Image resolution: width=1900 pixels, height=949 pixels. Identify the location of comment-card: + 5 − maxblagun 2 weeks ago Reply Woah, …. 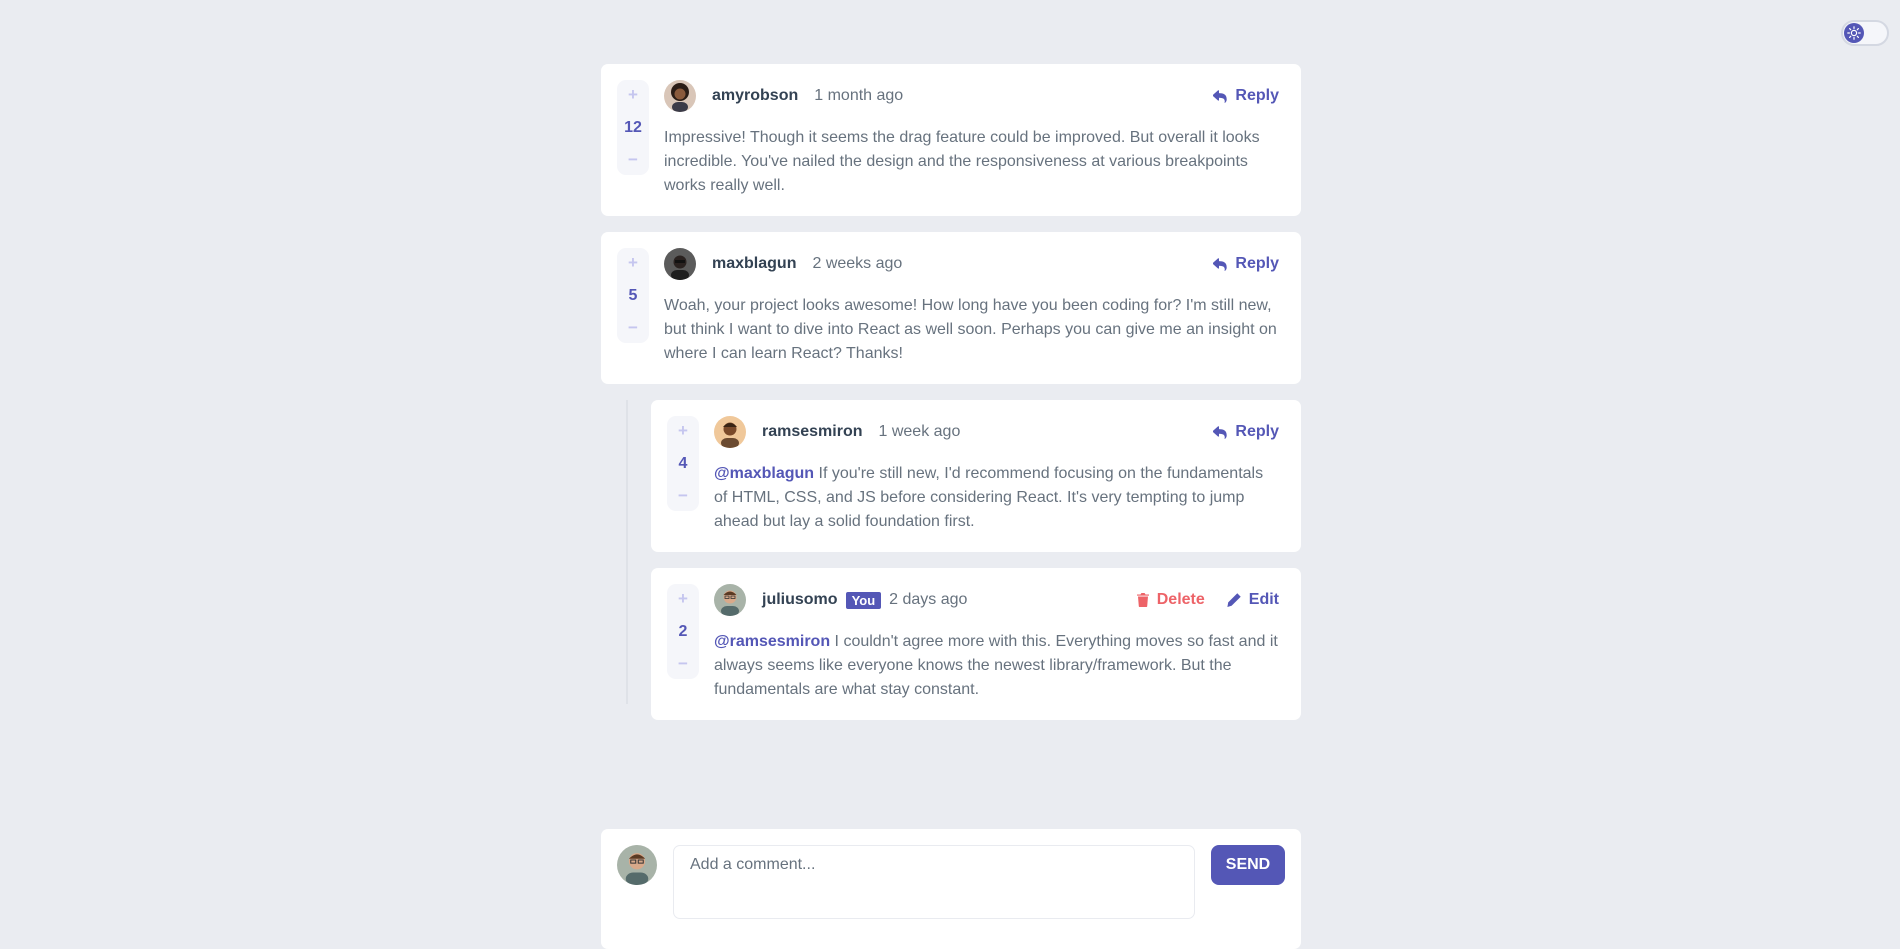
(951, 308).